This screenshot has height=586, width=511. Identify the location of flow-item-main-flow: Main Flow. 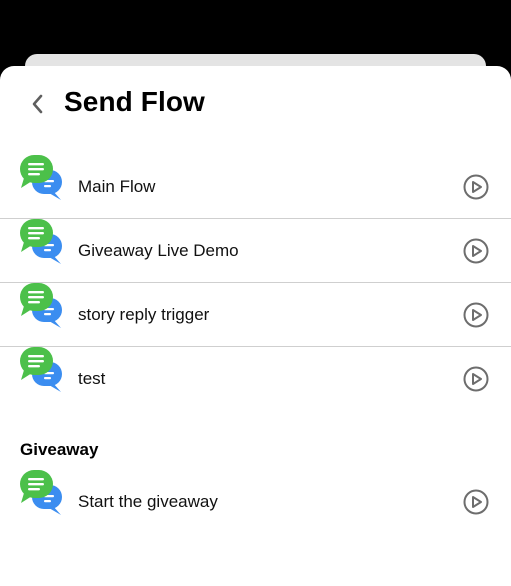
(255, 187).